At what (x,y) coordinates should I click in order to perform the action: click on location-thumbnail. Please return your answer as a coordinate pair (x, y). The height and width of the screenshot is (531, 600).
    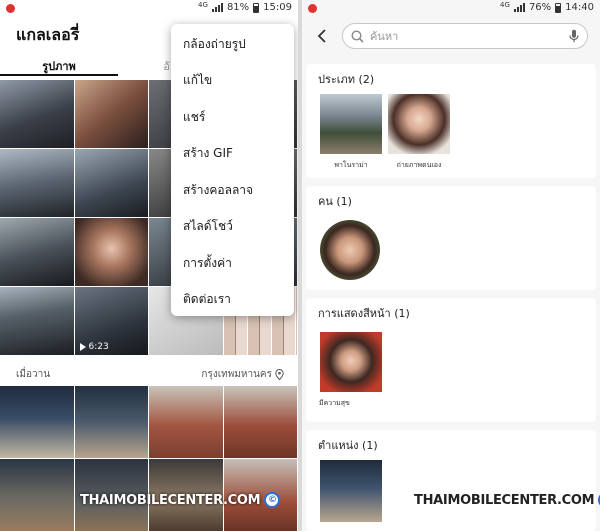
    Looking at the image, I should click on (351, 491).